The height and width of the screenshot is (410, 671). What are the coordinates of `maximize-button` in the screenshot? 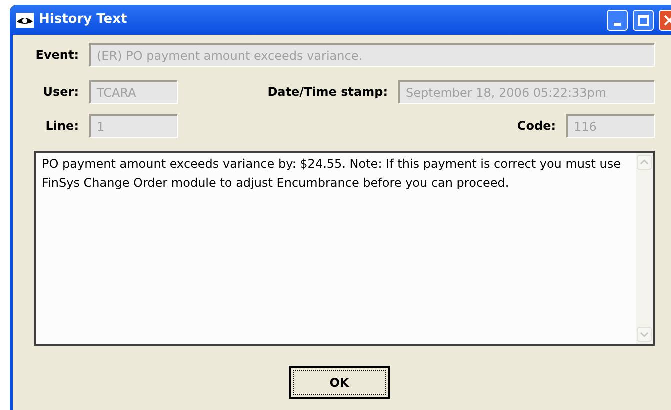 It's located at (643, 20).